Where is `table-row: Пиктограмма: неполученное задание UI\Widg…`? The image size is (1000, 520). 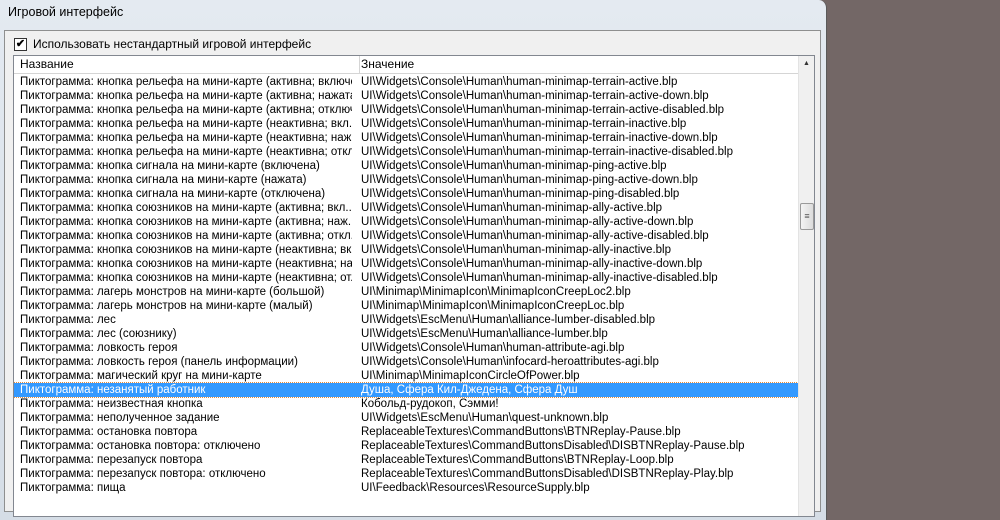
table-row: Пиктограмма: неполученное задание UI\Widg… is located at coordinates (406, 418).